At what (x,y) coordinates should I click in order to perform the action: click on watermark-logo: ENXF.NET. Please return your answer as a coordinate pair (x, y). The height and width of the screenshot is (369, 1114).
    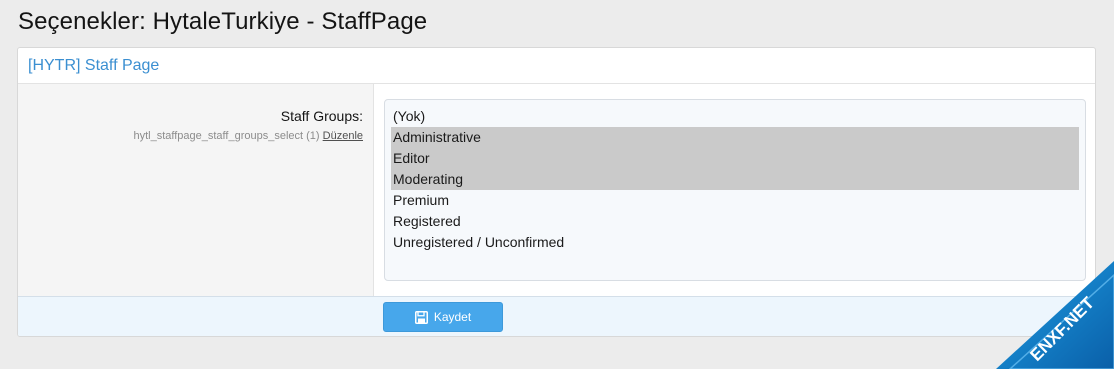
    Looking at the image, I should click on (1055, 315).